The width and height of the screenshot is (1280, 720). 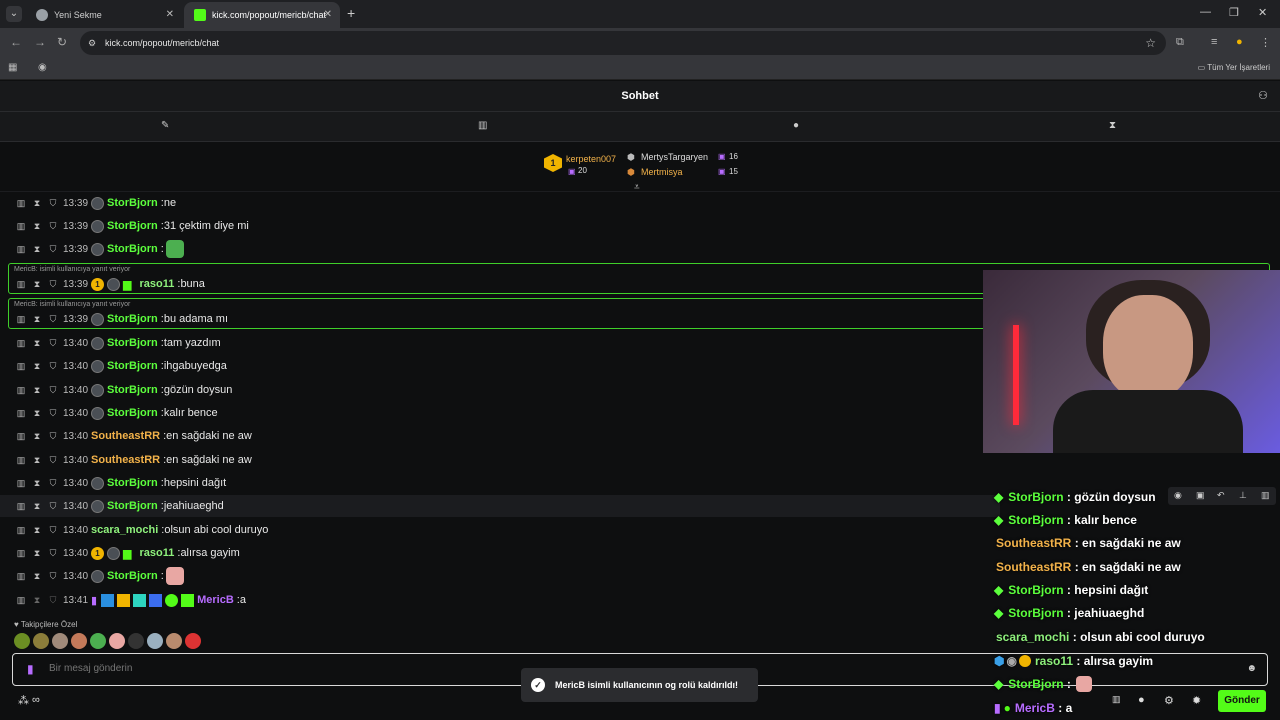 What do you see at coordinates (1239, 42) in the screenshot?
I see `profile-icon: ●` at bounding box center [1239, 42].